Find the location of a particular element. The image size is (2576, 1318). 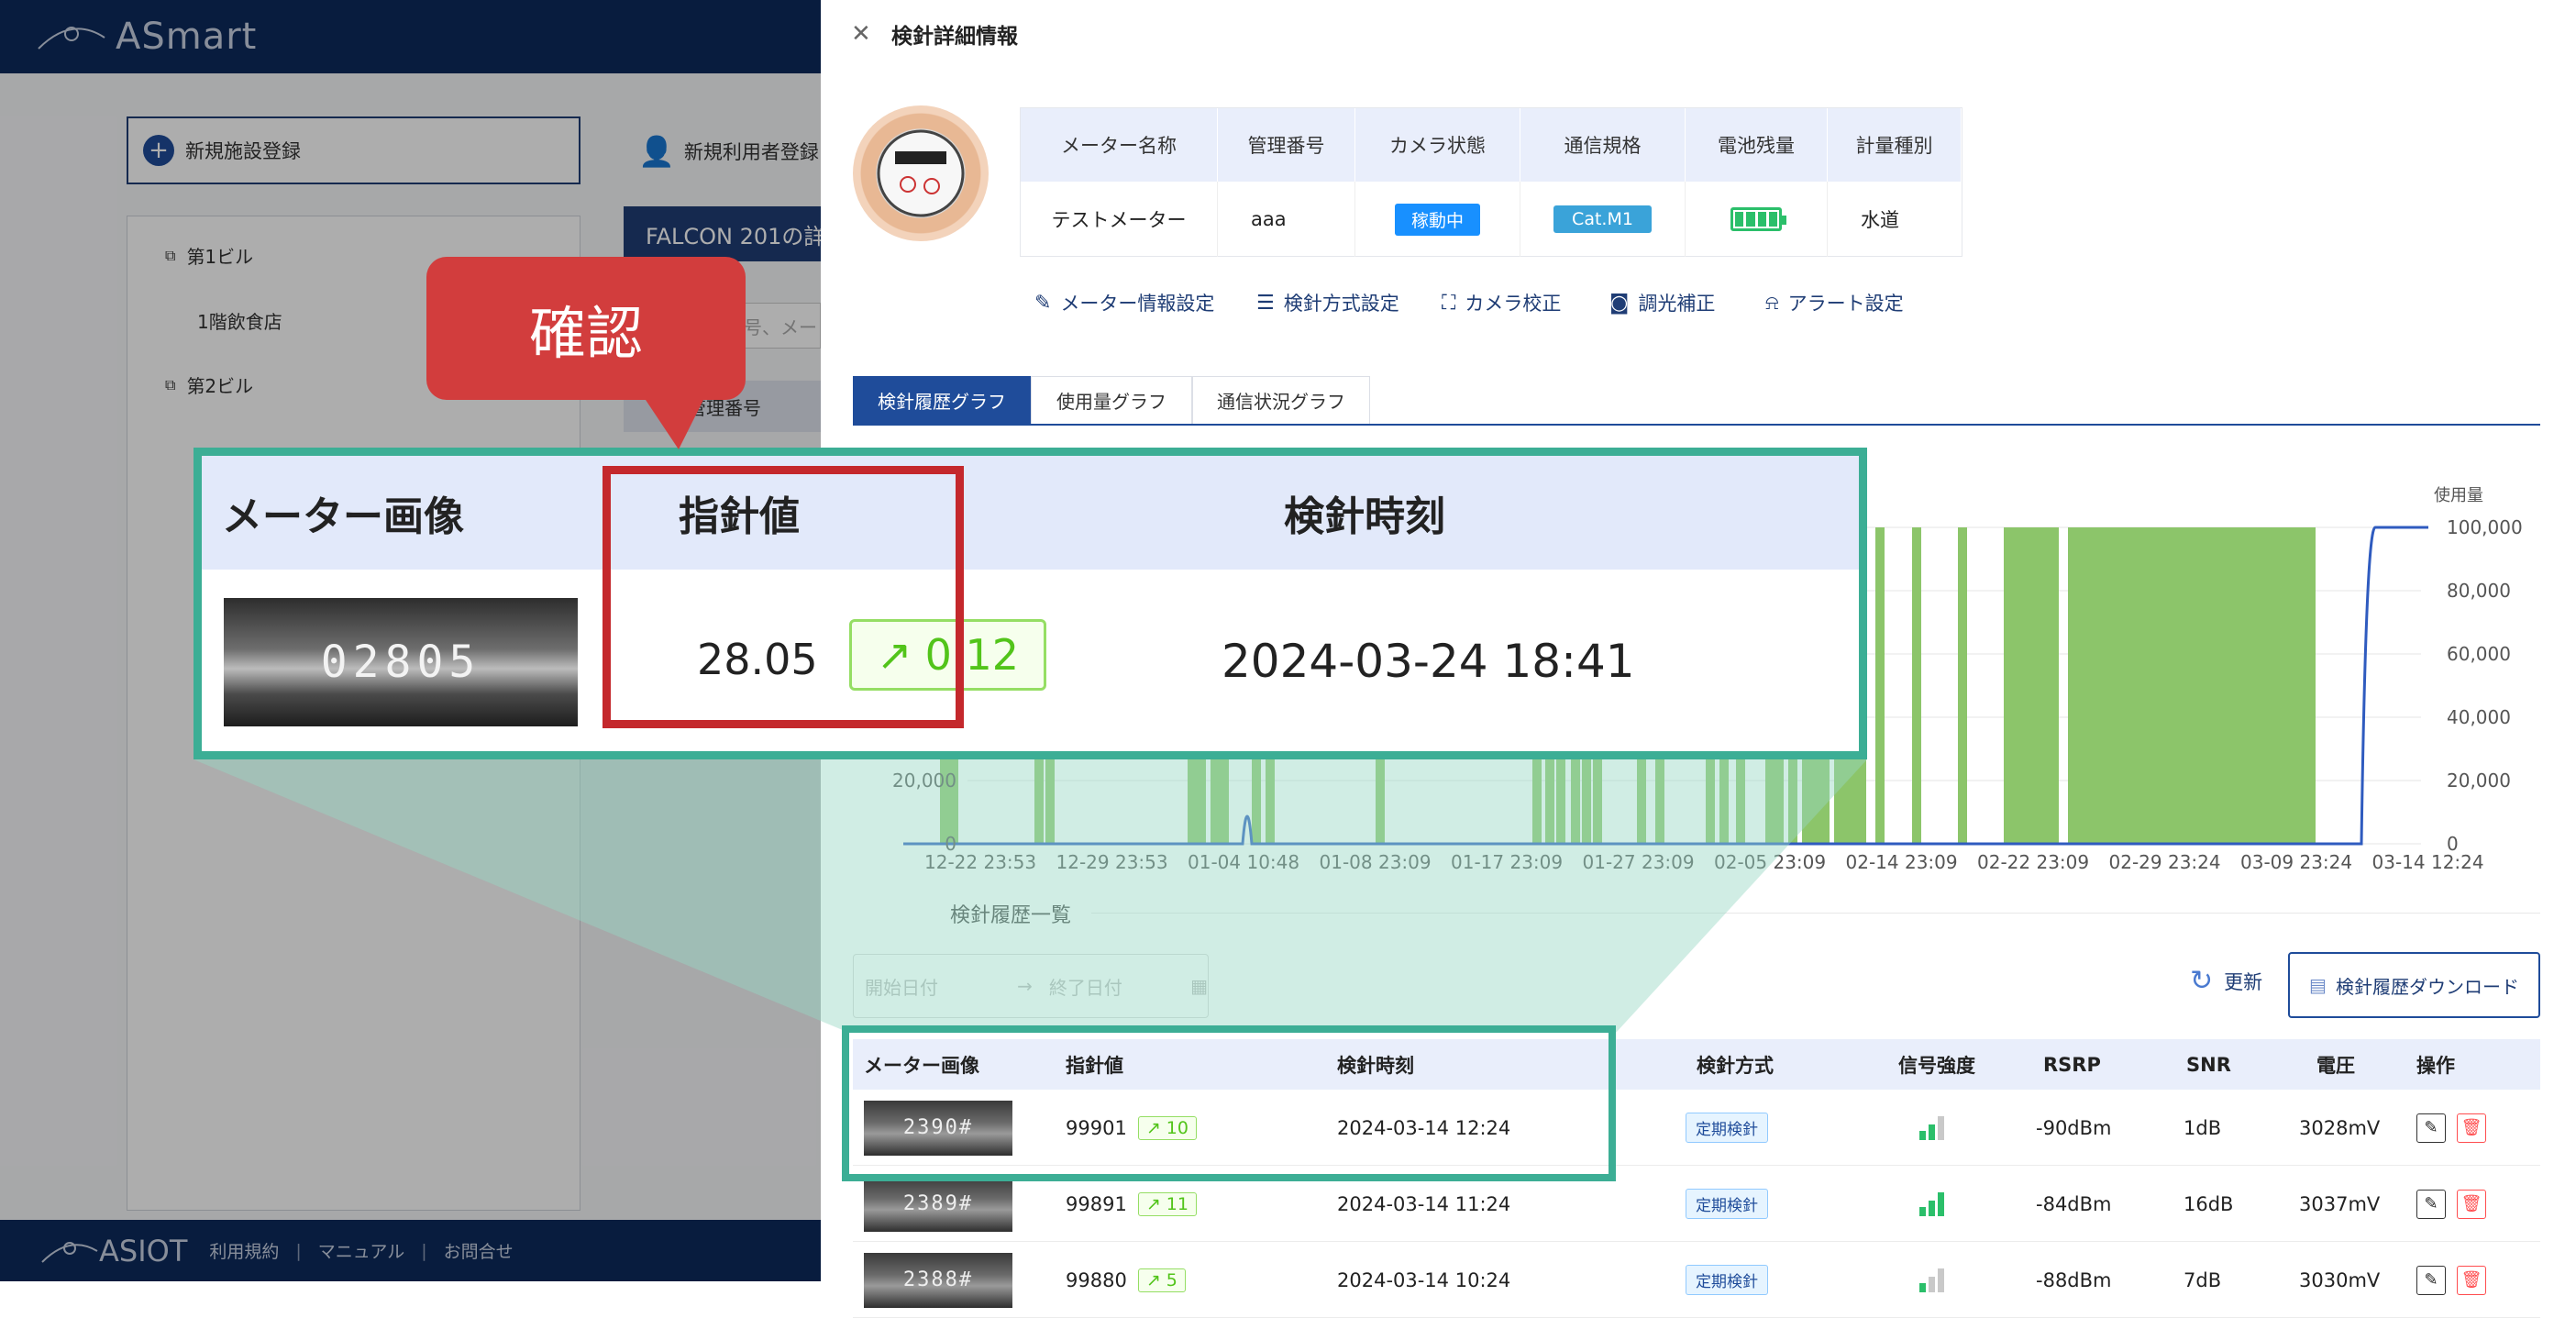

highlight-row-frame is located at coordinates (1229, 1103).